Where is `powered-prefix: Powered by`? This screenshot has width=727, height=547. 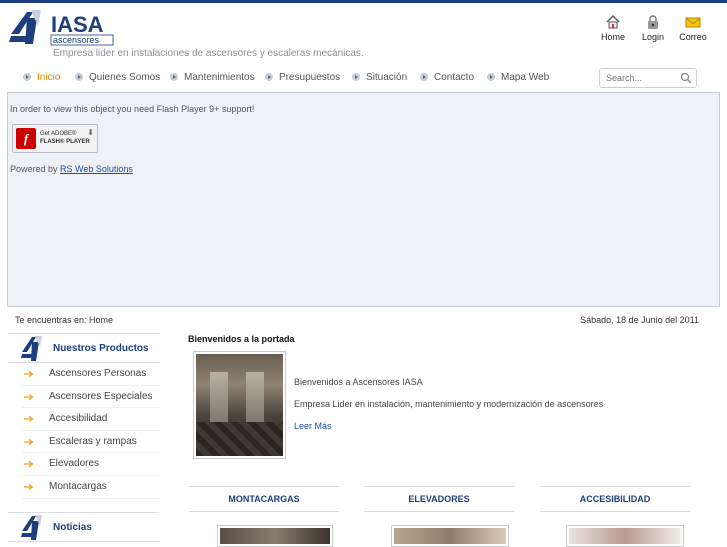
powered-prefix: Powered by is located at coordinates (34, 169).